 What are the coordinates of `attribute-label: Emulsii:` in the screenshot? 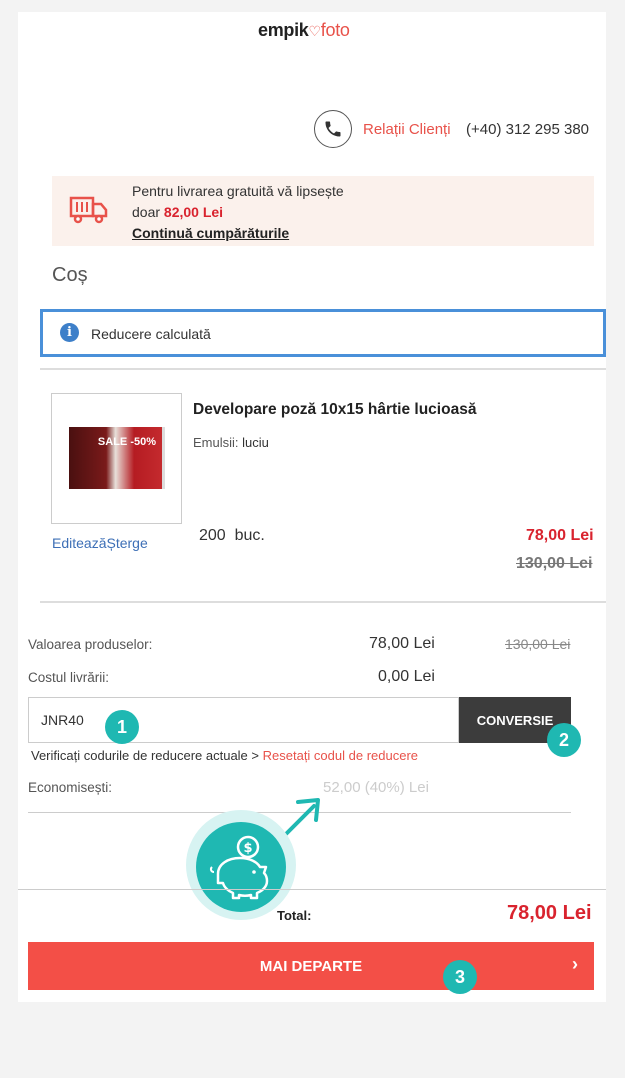 It's located at (216, 442).